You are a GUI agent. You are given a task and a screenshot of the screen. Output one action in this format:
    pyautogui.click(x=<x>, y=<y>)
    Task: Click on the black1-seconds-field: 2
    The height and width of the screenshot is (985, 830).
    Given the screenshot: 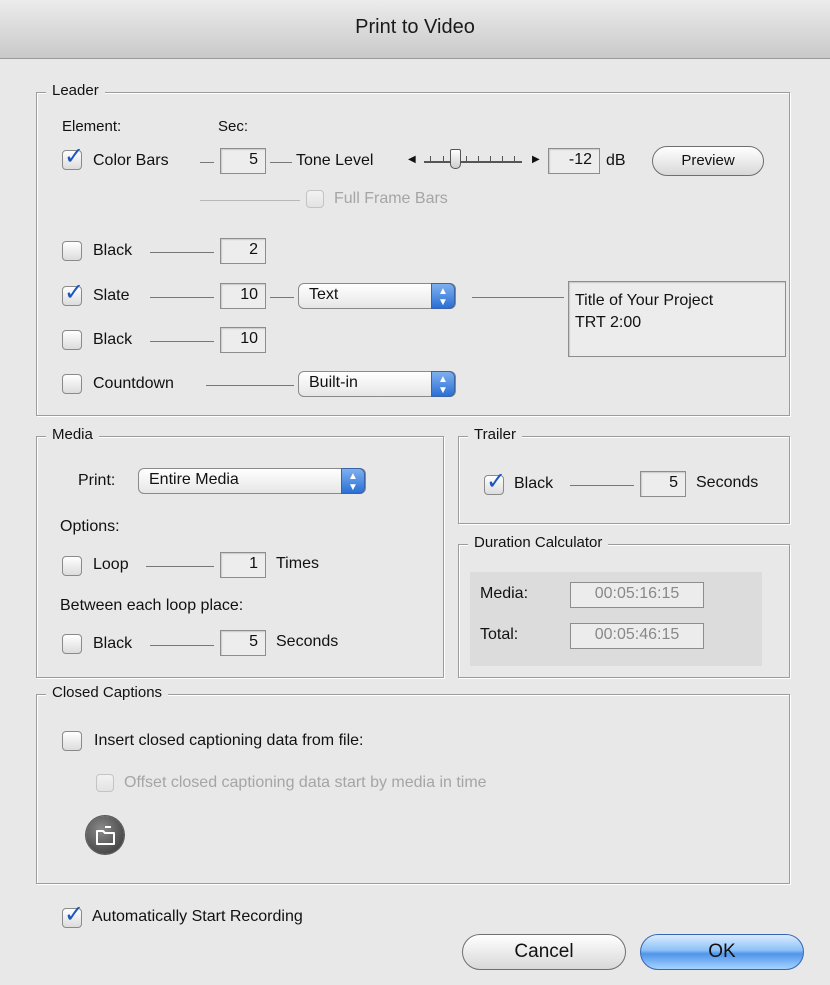 What is the action you would take?
    pyautogui.click(x=243, y=251)
    